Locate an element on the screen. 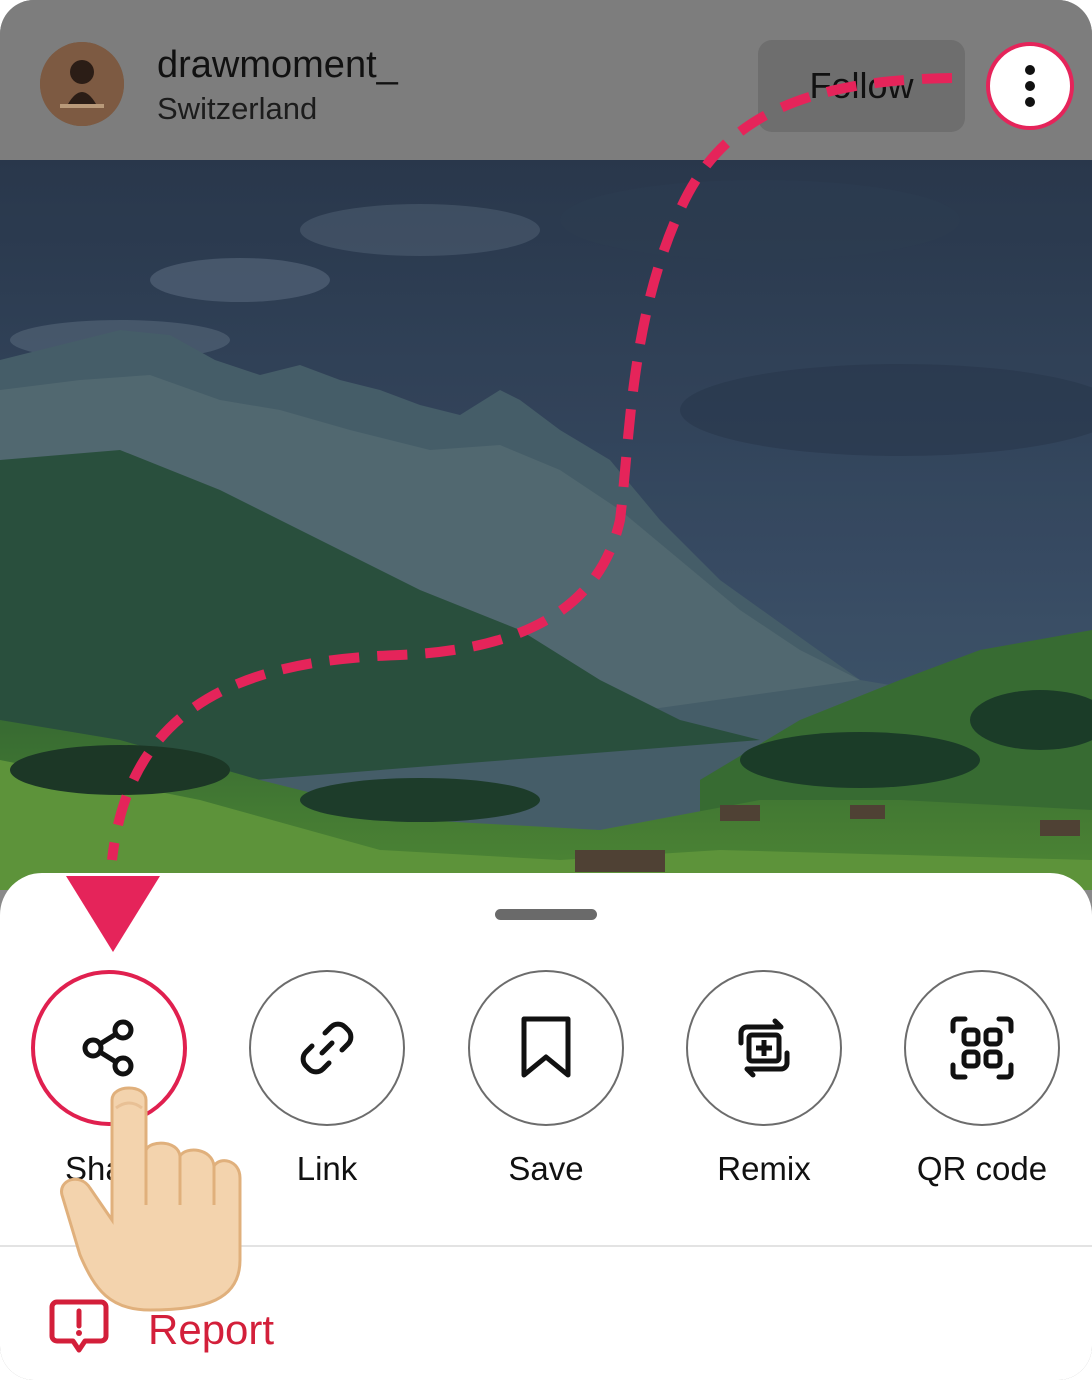  bookmark-icon is located at coordinates (546, 1047).